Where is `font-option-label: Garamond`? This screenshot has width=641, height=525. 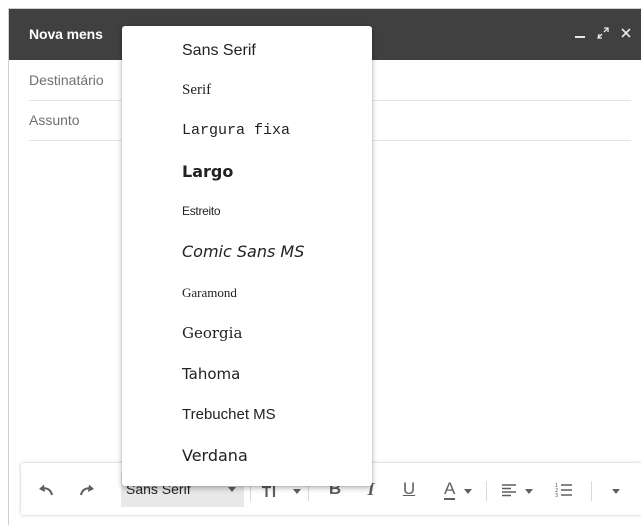
font-option-label: Garamond is located at coordinates (209, 292).